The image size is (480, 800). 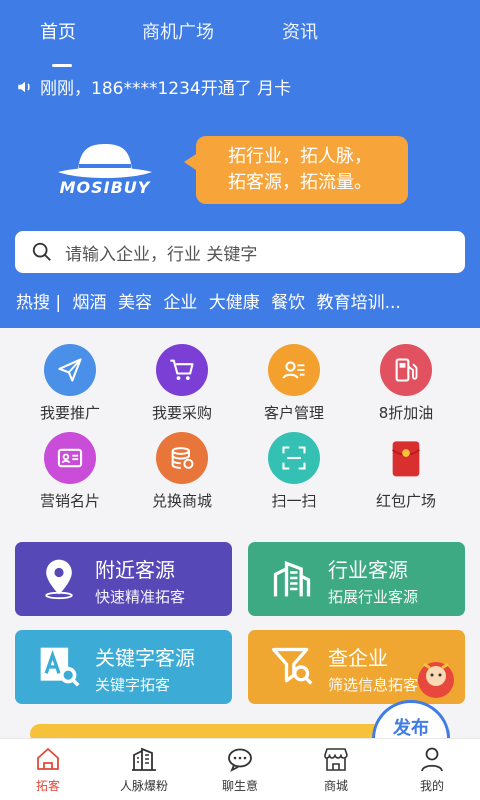 I want to click on slogan-line-1: 拓行业，拓人脉，, so click(x=300, y=156).